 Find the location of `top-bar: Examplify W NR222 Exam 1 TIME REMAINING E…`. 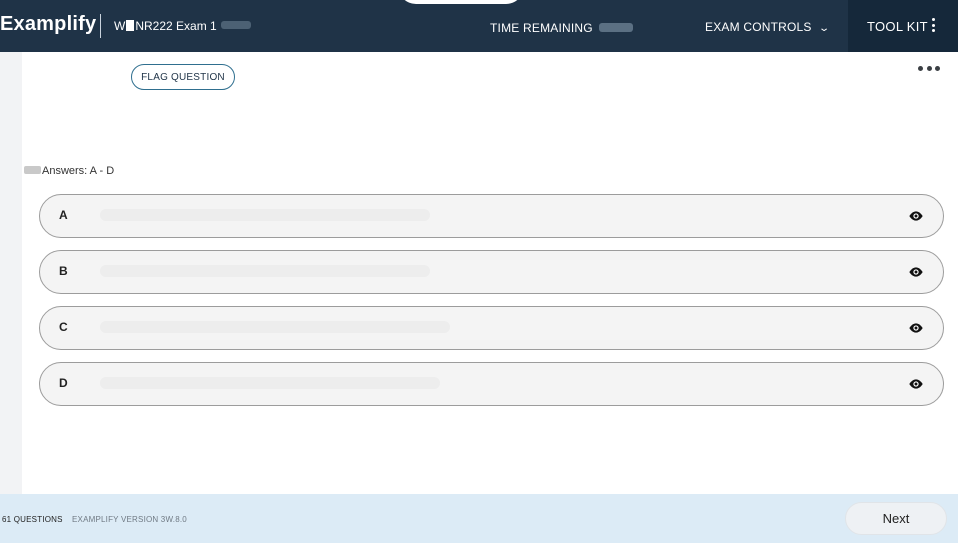

top-bar: Examplify W NR222 Exam 1 TIME REMAINING E… is located at coordinates (479, 26).